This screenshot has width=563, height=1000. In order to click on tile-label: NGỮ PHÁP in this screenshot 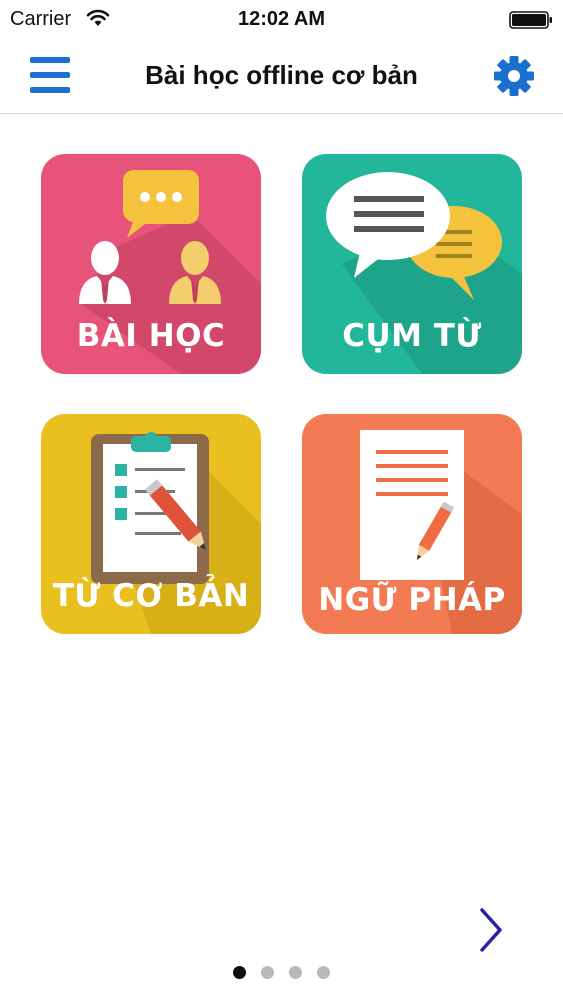, I will do `click(412, 600)`.